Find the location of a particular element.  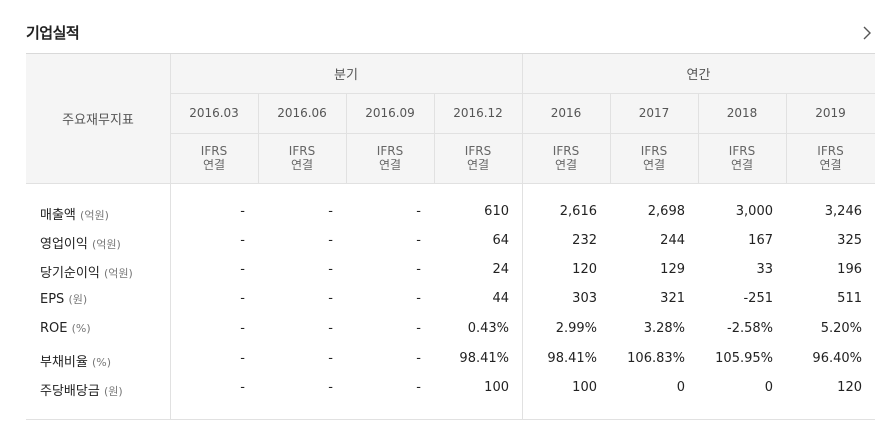

table-cell: 129 is located at coordinates (672, 269).